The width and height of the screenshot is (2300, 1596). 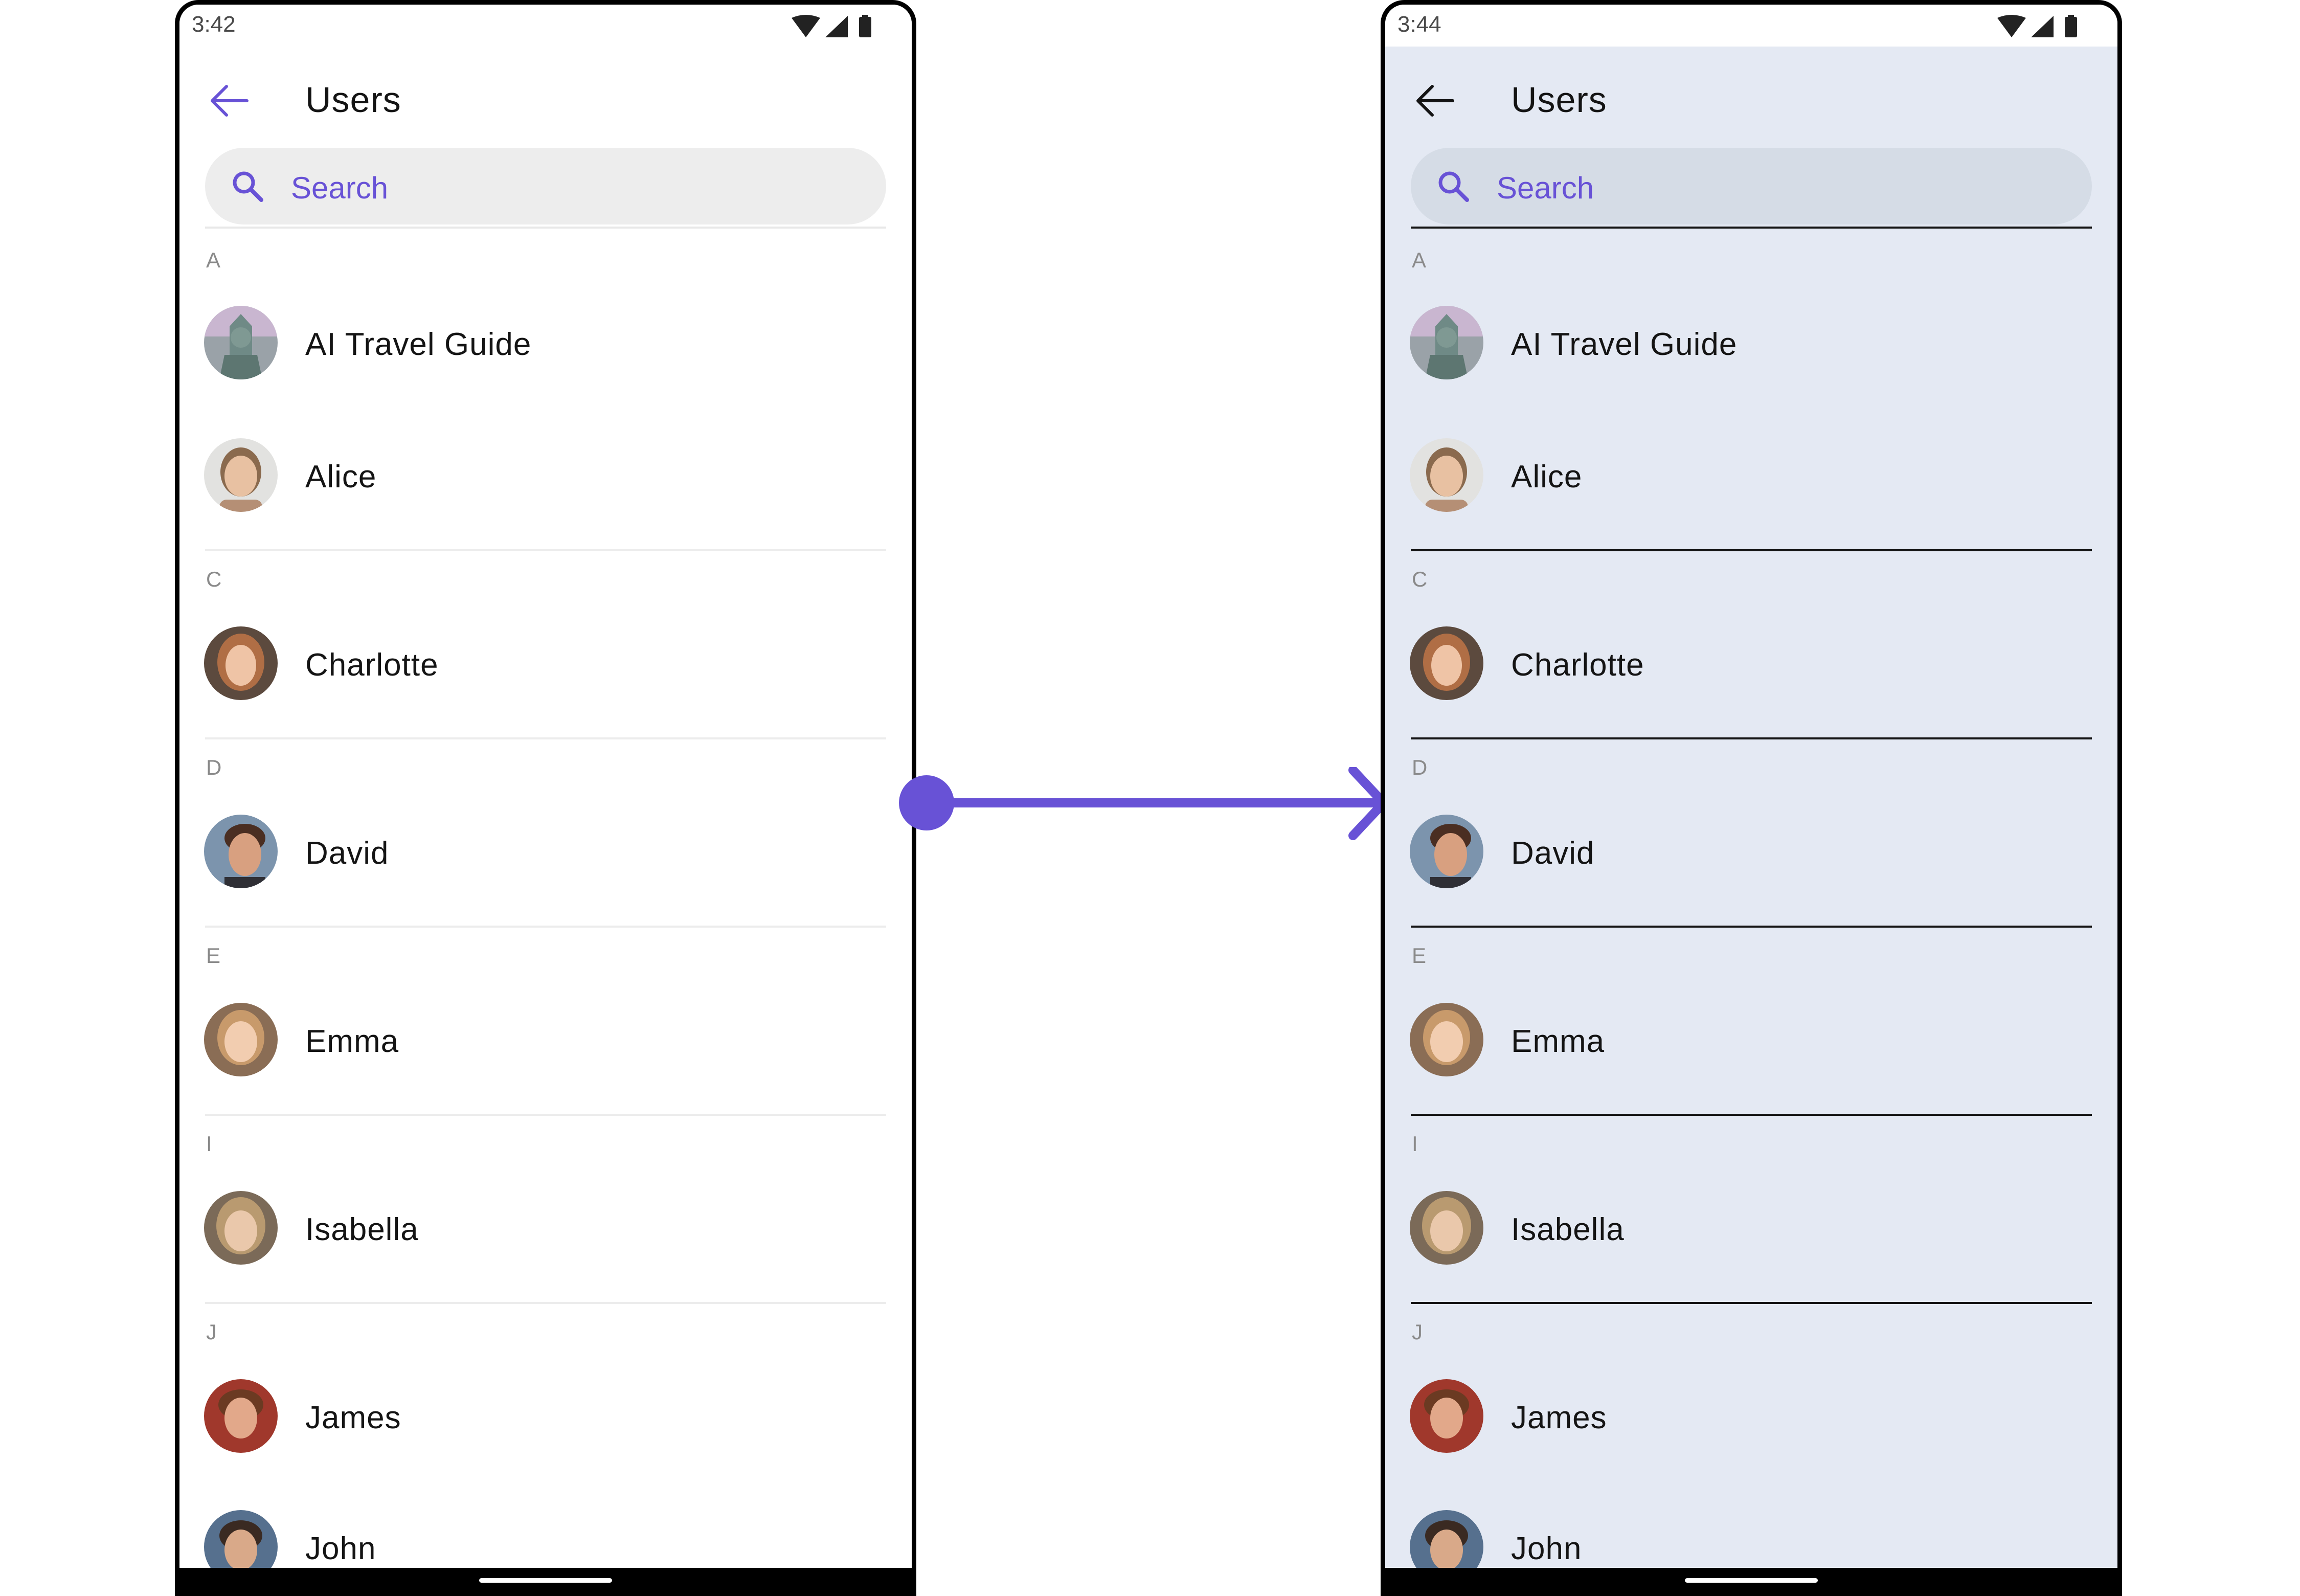 What do you see at coordinates (214, 25) in the screenshot?
I see `status-time: 3:42` at bounding box center [214, 25].